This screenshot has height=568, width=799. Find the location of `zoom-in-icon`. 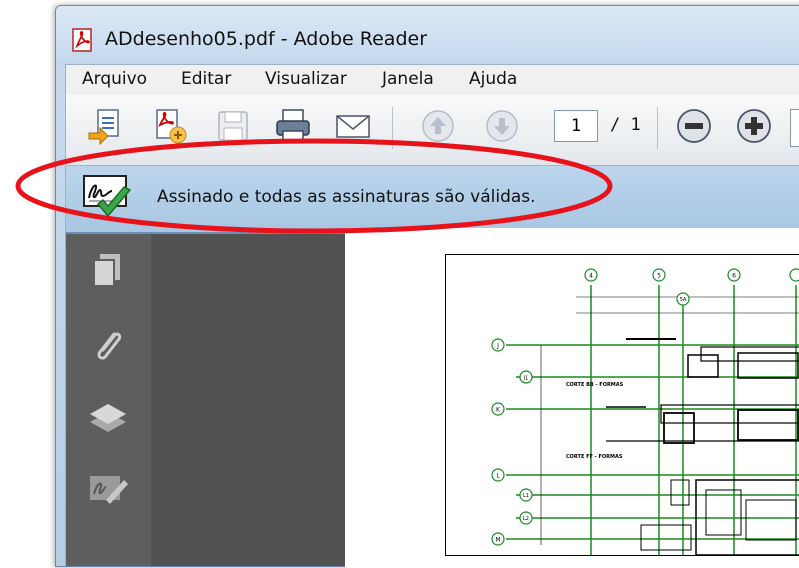

zoom-in-icon is located at coordinates (754, 126).